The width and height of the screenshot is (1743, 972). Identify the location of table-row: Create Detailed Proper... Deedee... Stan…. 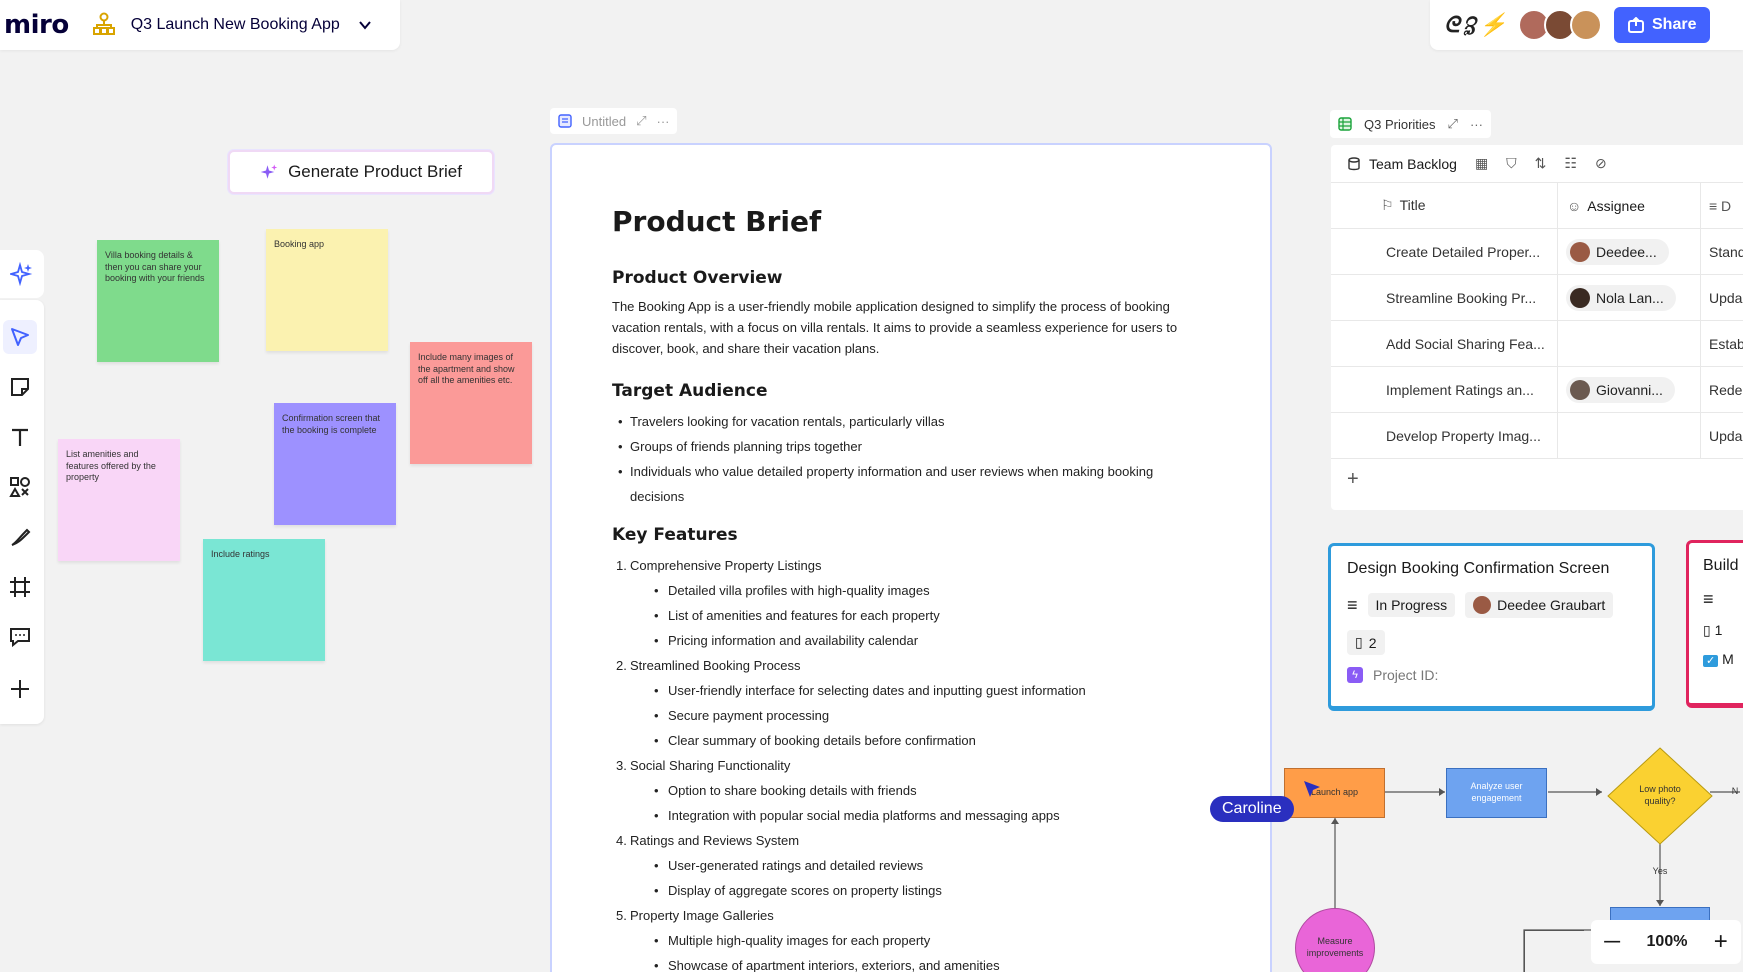
(1537, 252).